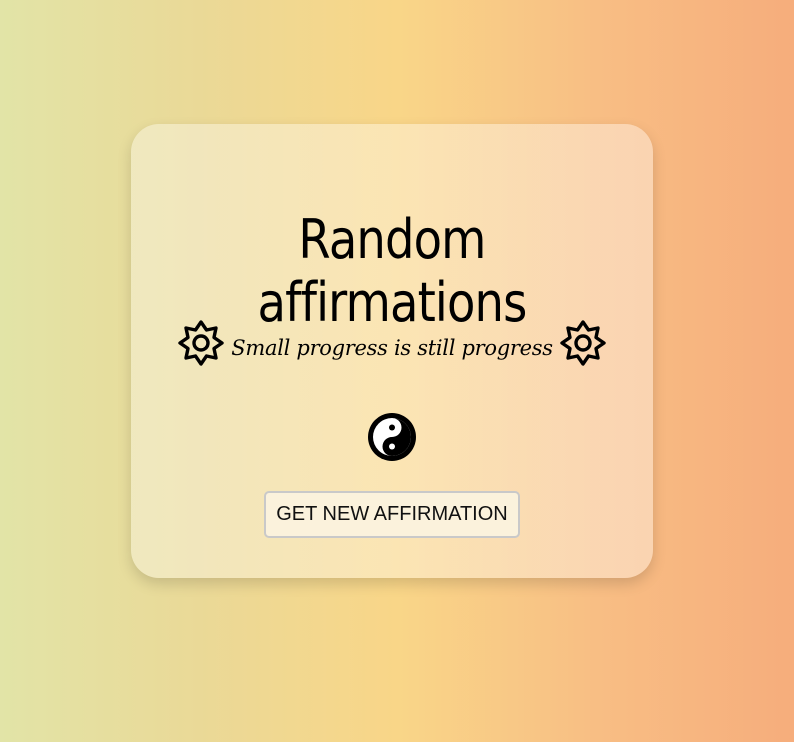 This screenshot has height=742, width=794. What do you see at coordinates (392, 271) in the screenshot?
I see `page-title: Random affirmations` at bounding box center [392, 271].